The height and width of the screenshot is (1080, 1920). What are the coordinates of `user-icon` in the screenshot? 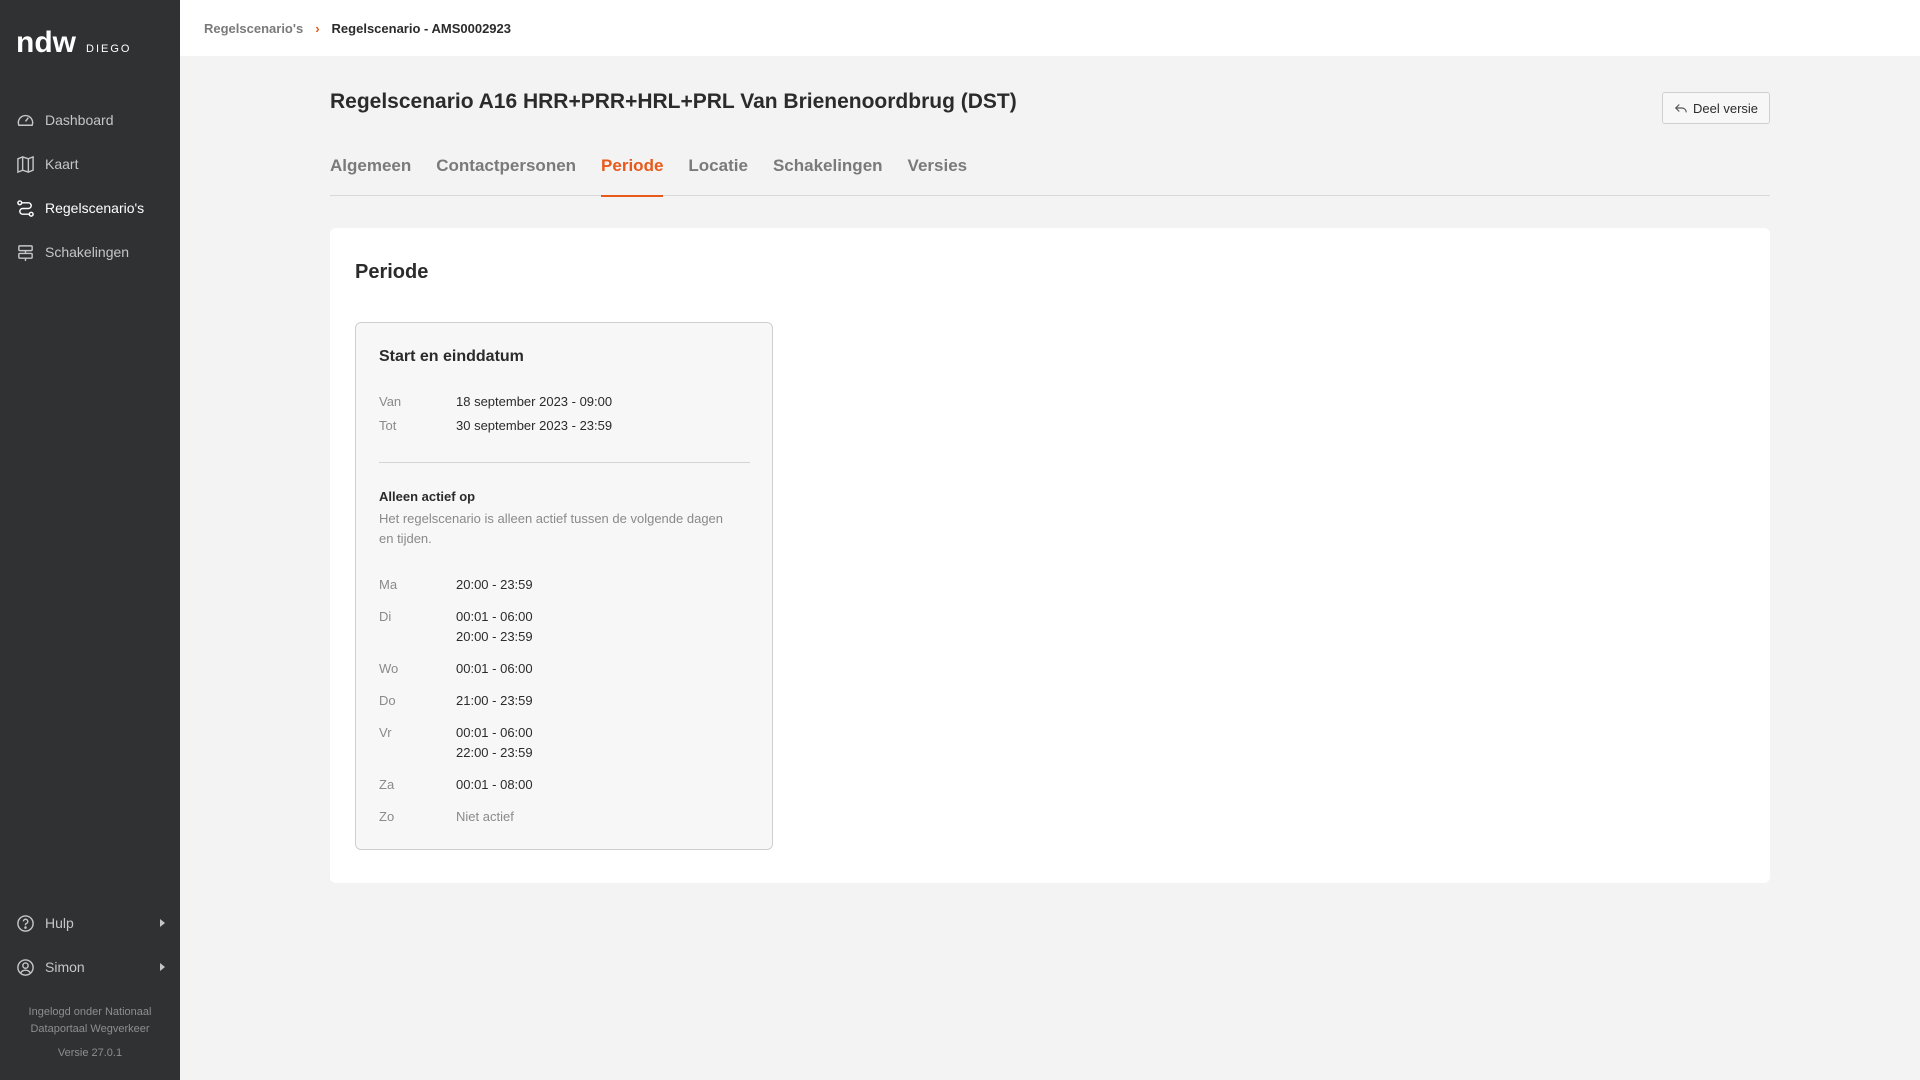 It's located at (25, 967).